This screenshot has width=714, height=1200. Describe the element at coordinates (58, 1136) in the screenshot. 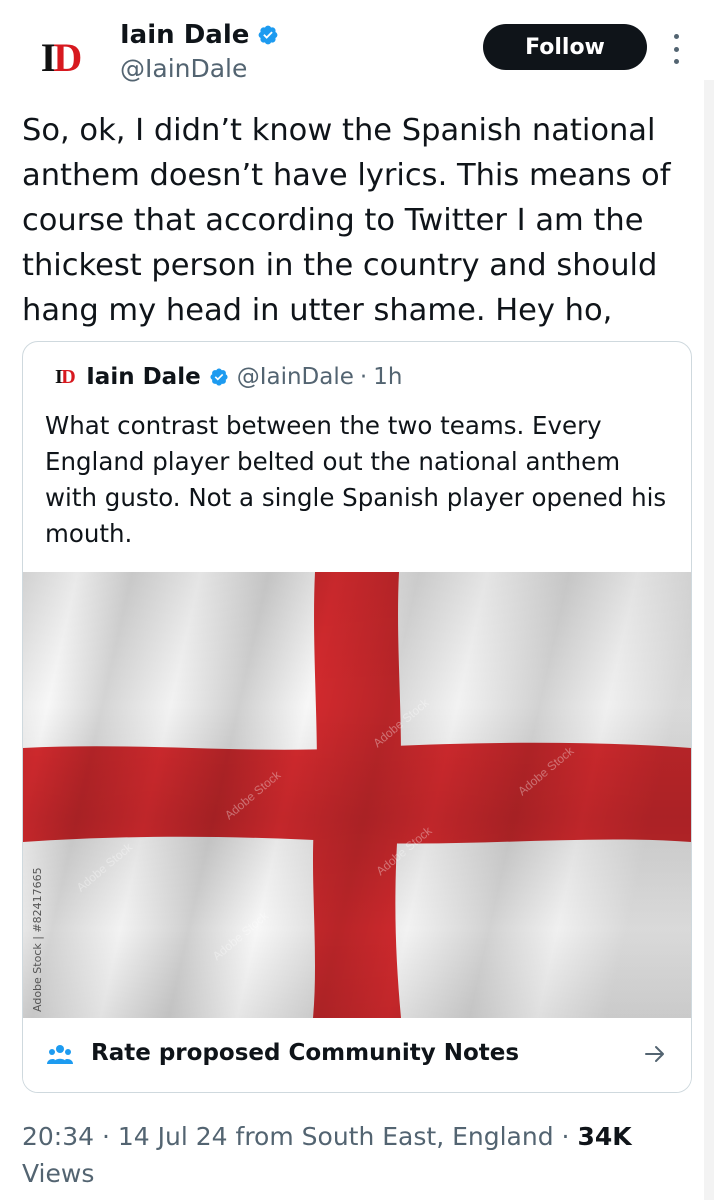

I see `tweet-time: 20:34` at that location.